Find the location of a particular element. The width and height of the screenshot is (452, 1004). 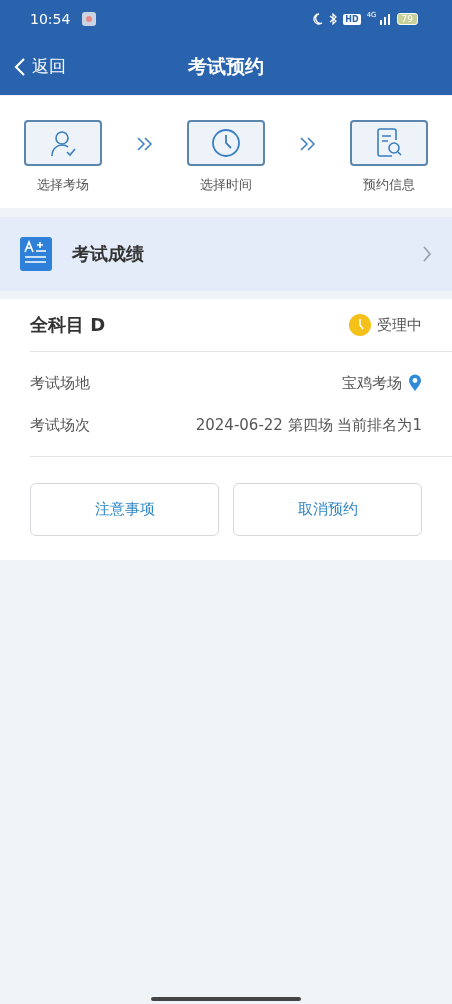

document-search-icon is located at coordinates (389, 143).